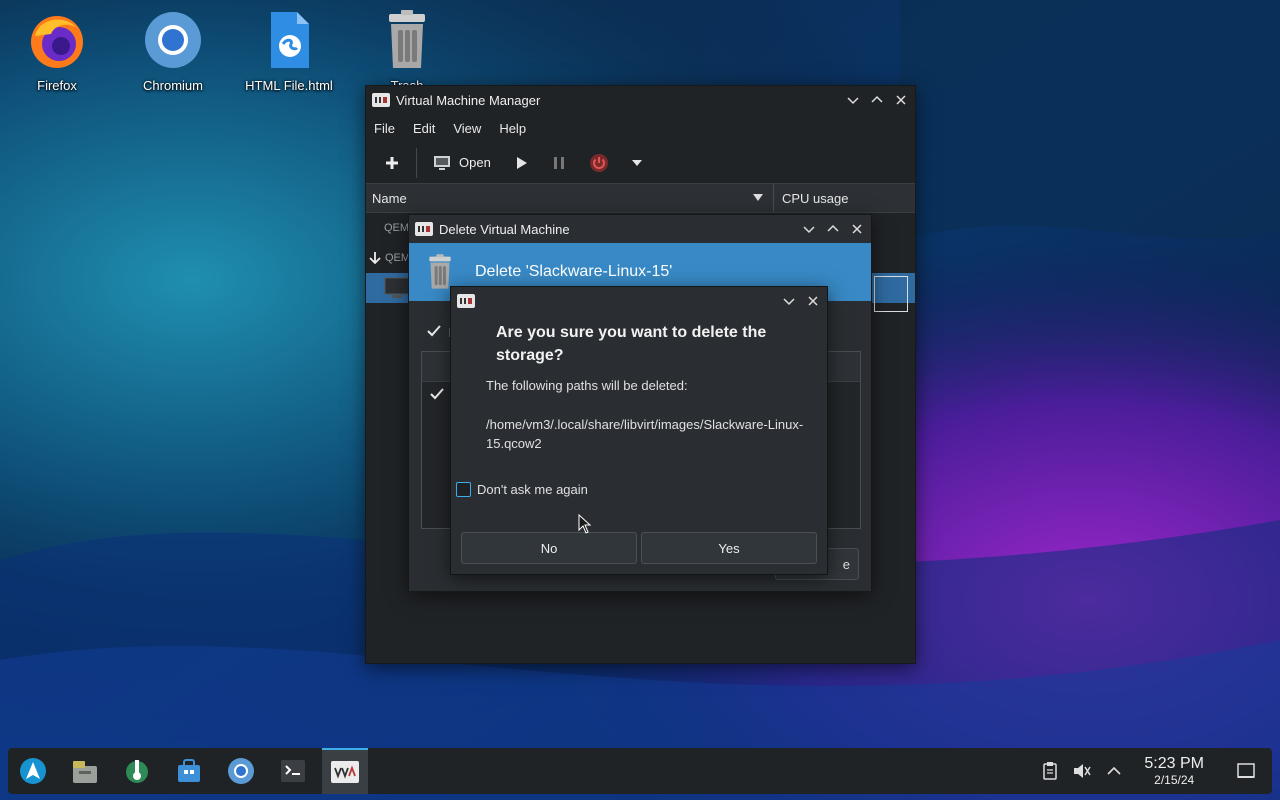  What do you see at coordinates (475, 162) in the screenshot?
I see `open-label: Open` at bounding box center [475, 162].